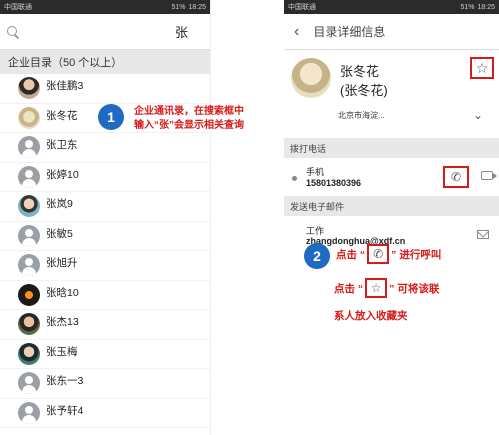 The image size is (499, 435). I want to click on contact-name: 张岚9, so click(59, 204).